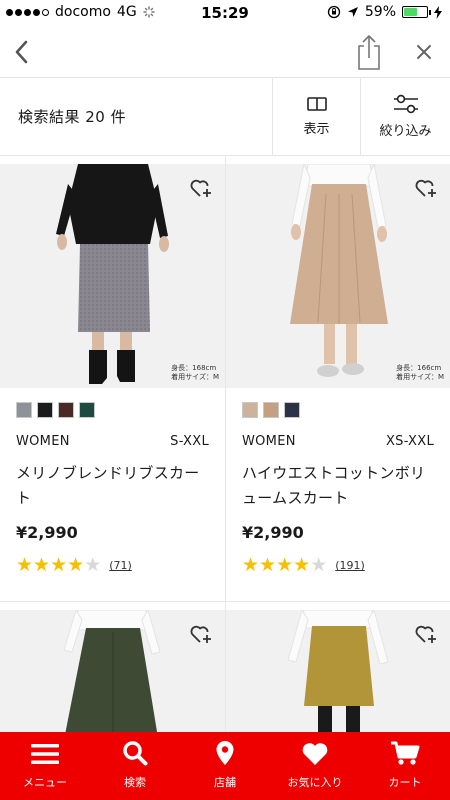  What do you see at coordinates (405, 104) in the screenshot?
I see `sliders-icon` at bounding box center [405, 104].